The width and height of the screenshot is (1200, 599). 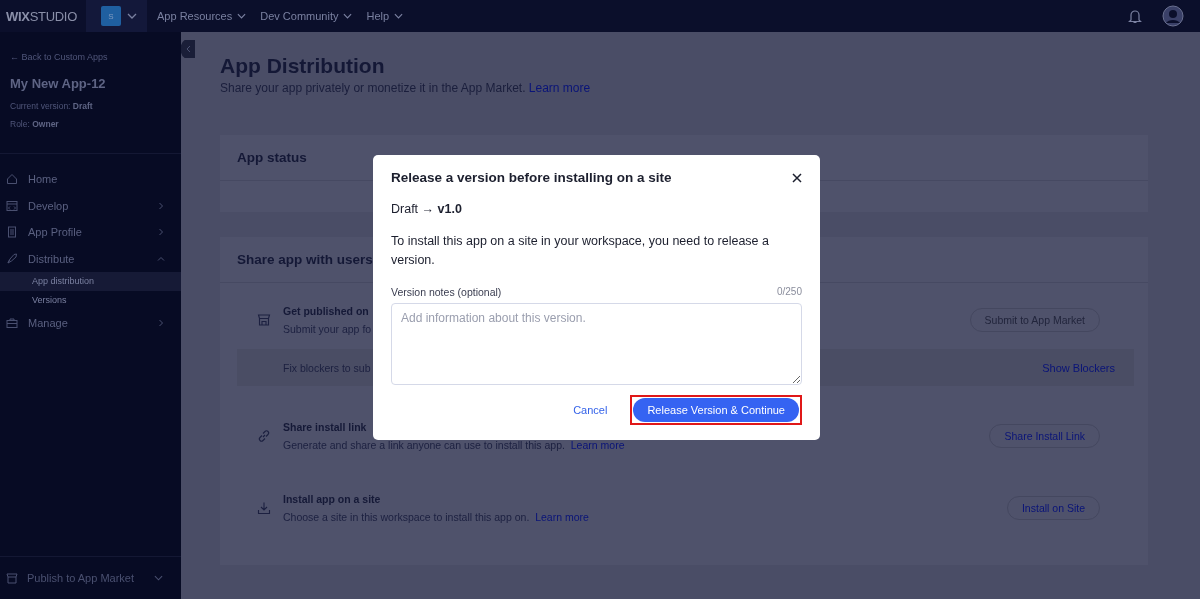 I want to click on version-info: Current version: Draft, so click(x=52, y=106).